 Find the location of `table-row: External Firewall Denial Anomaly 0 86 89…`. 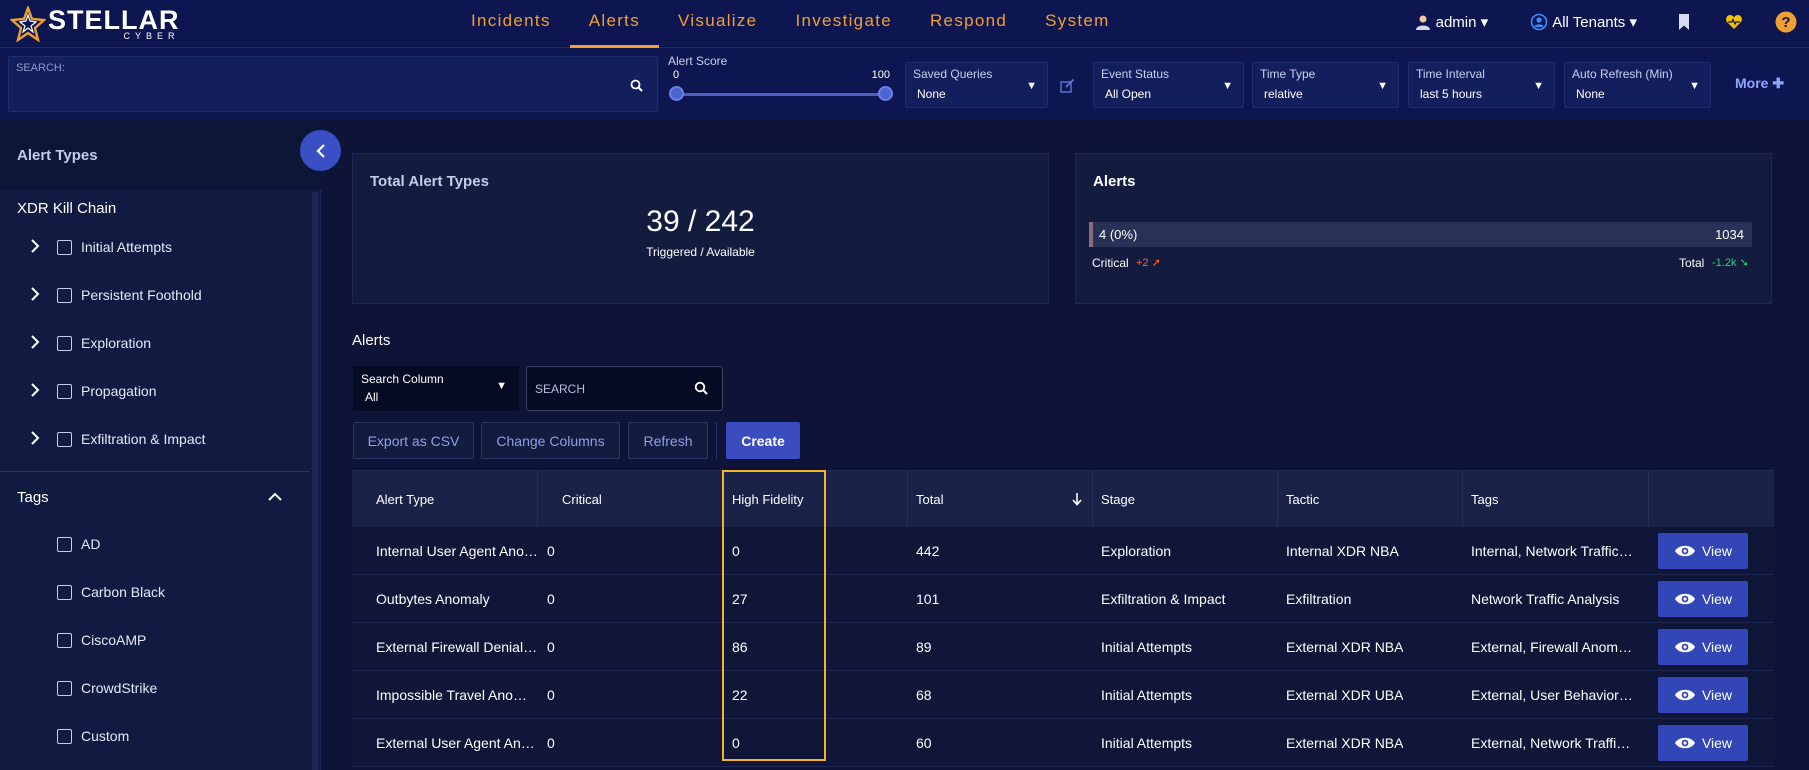

table-row: External Firewall Denial Anomaly 0 86 89… is located at coordinates (1063, 647).